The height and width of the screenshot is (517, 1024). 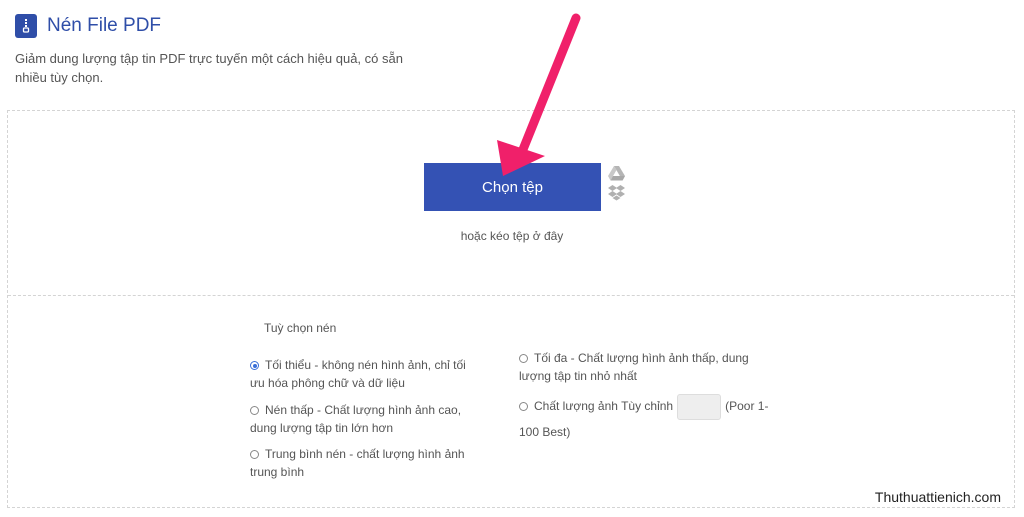 I want to click on panel-divider, so click(x=511, y=295).